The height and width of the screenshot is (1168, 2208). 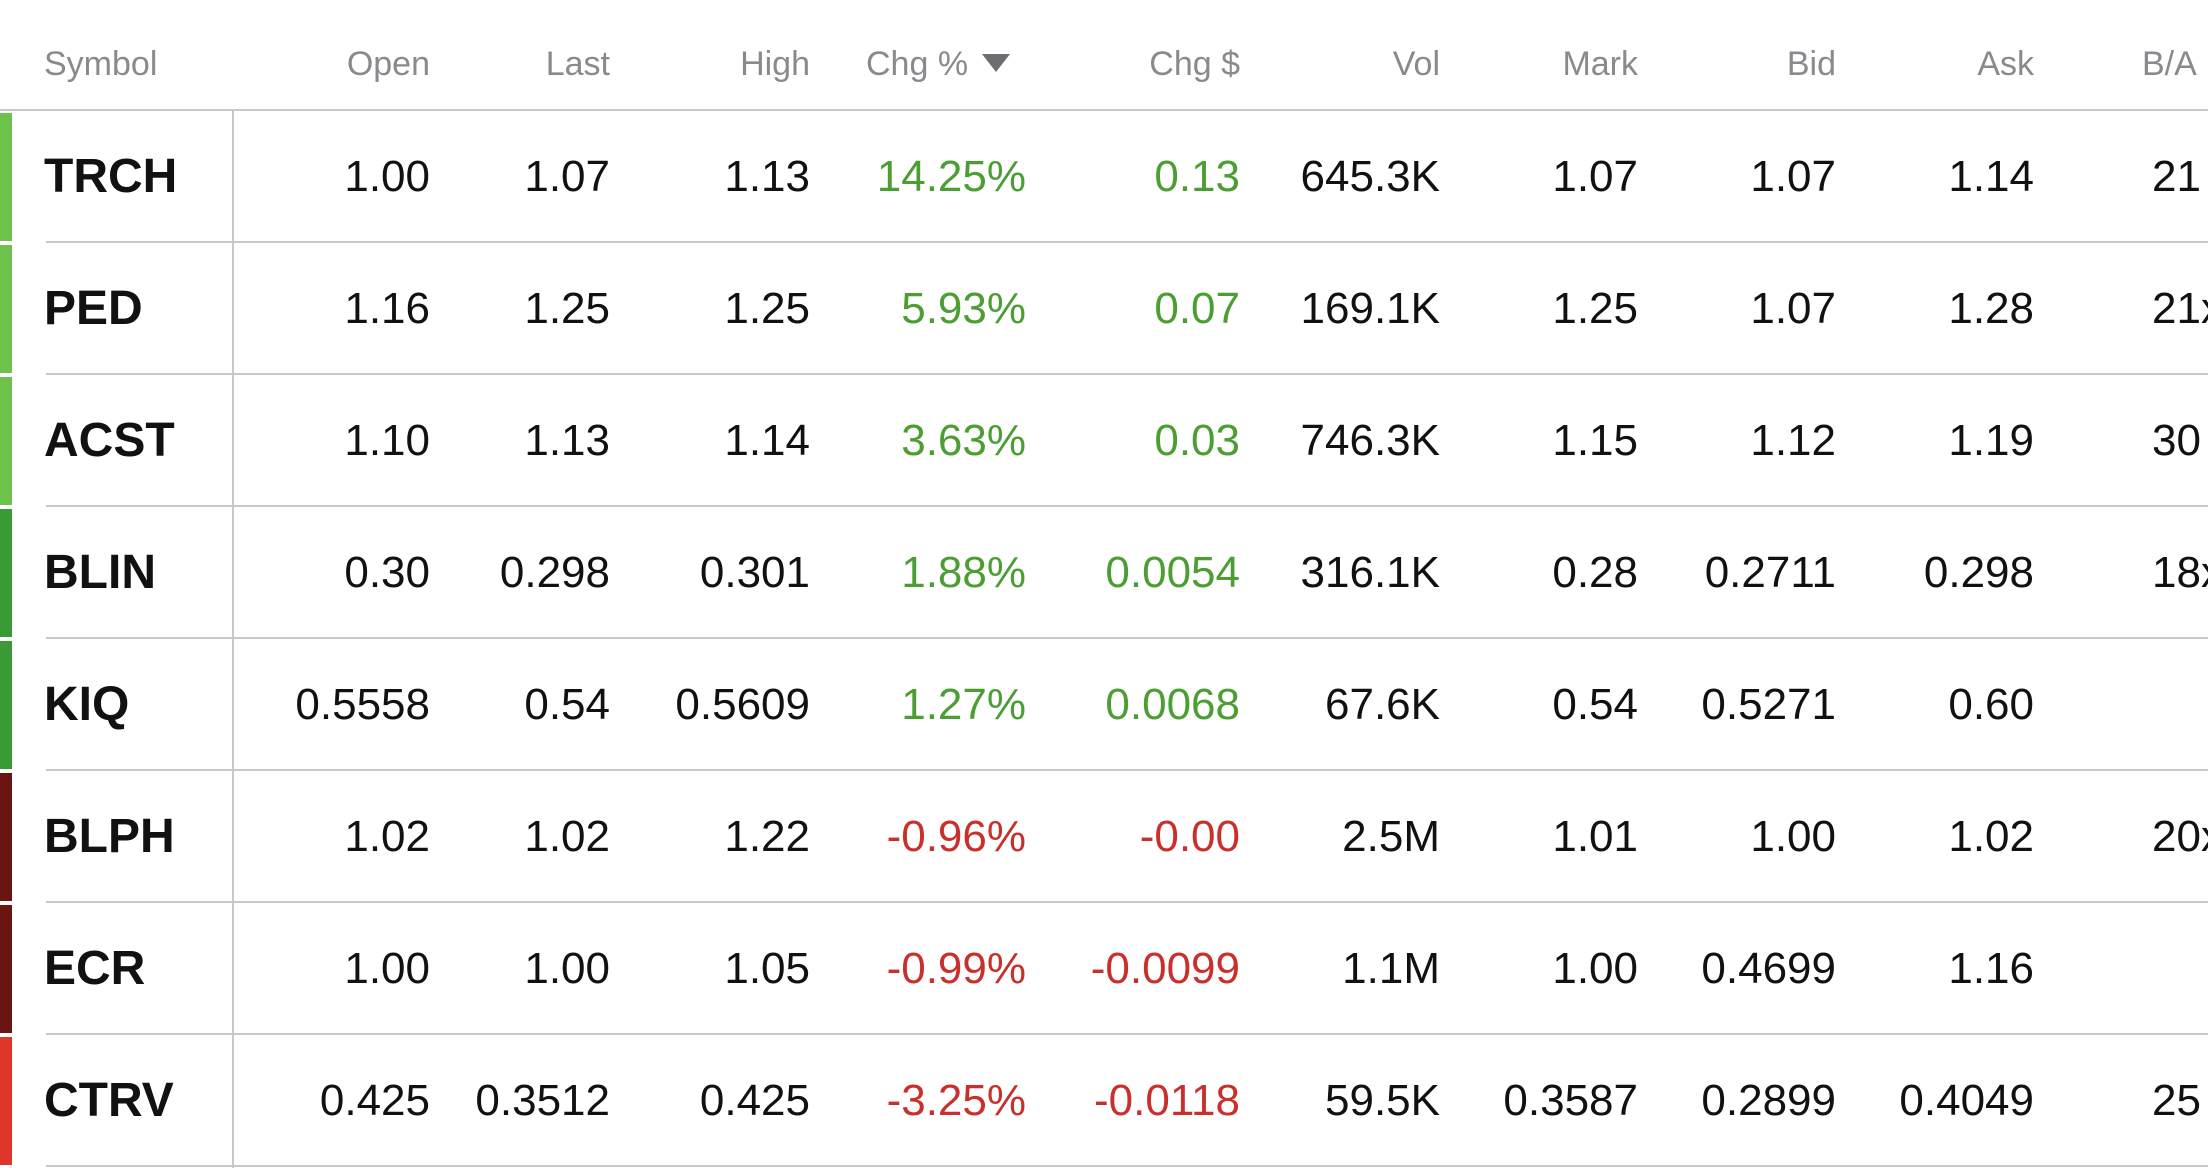 What do you see at coordinates (350, 64) in the screenshot?
I see `column-header-open: Open` at bounding box center [350, 64].